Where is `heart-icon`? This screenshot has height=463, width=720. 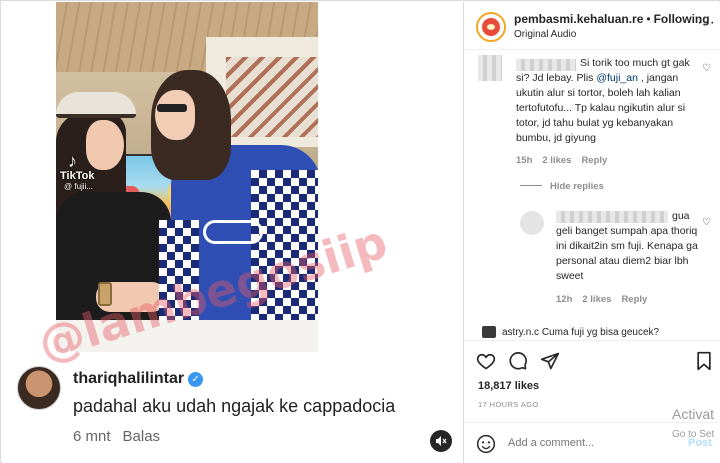 heart-icon is located at coordinates (486, 361).